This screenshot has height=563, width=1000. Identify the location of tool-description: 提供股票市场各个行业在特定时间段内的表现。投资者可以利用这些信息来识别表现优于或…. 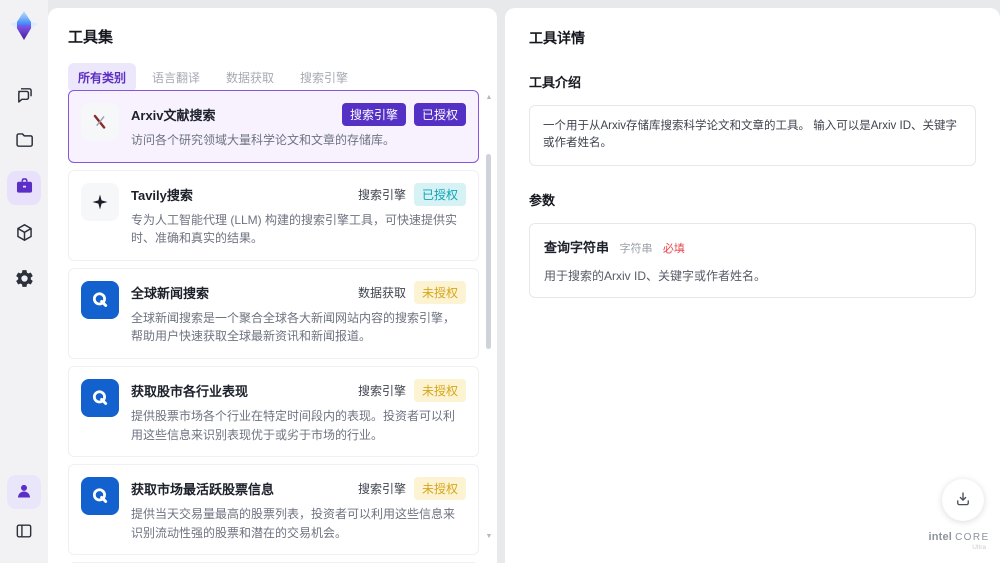
(293, 425).